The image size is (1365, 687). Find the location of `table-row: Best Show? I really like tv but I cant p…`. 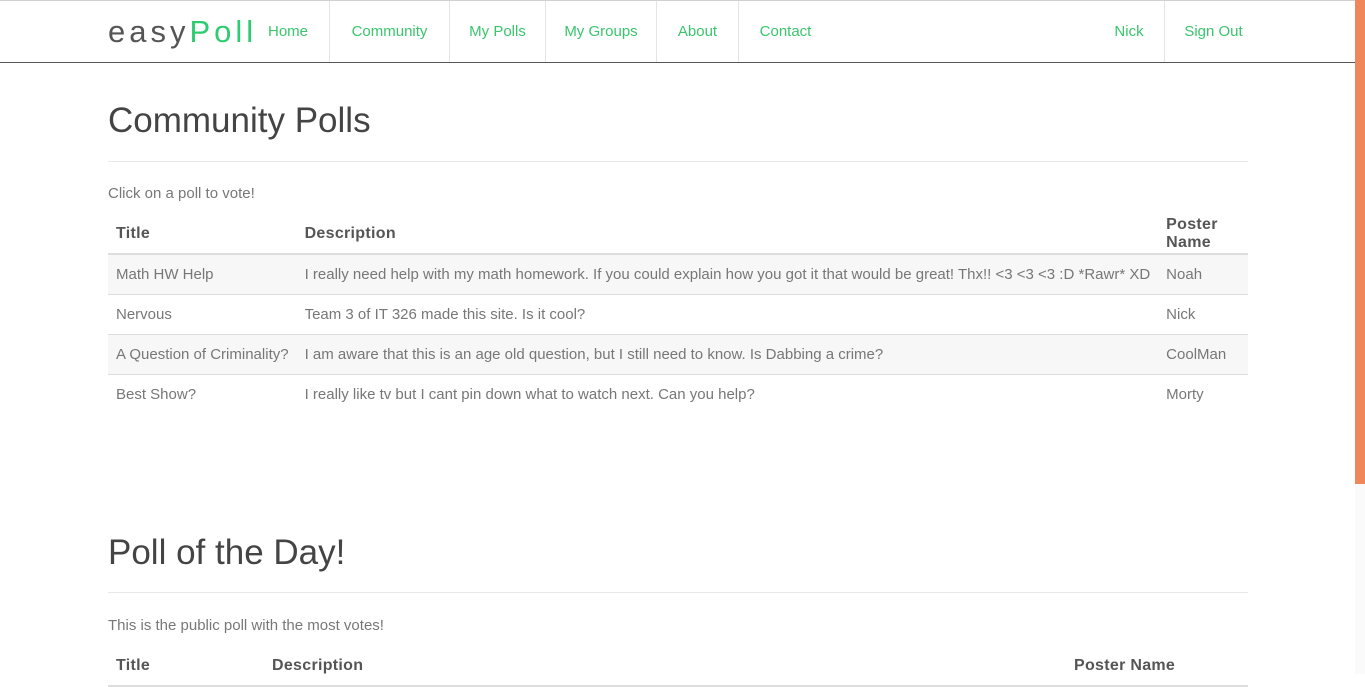

table-row: Best Show? I really like tv but I cant p… is located at coordinates (678, 394).